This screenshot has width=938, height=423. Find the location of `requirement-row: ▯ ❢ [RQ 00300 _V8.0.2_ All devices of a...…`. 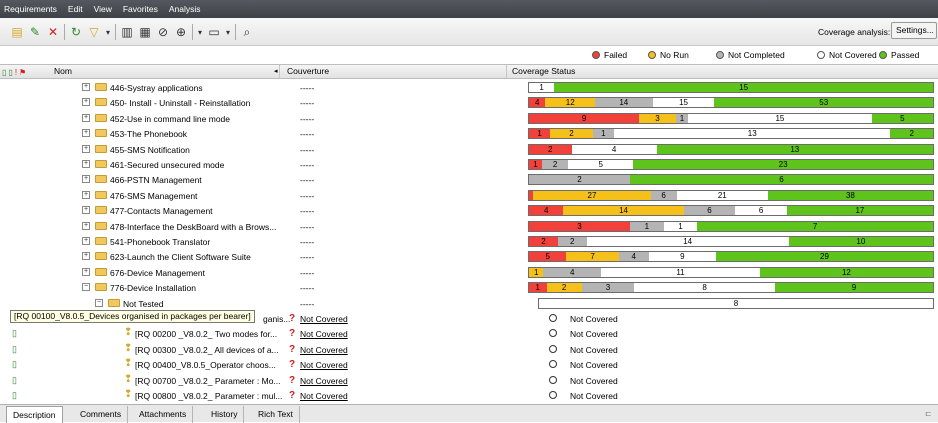

requirement-row: ▯ ❢ [RQ 00300 _V8.0.2_ All devices of a...… is located at coordinates (469, 349).